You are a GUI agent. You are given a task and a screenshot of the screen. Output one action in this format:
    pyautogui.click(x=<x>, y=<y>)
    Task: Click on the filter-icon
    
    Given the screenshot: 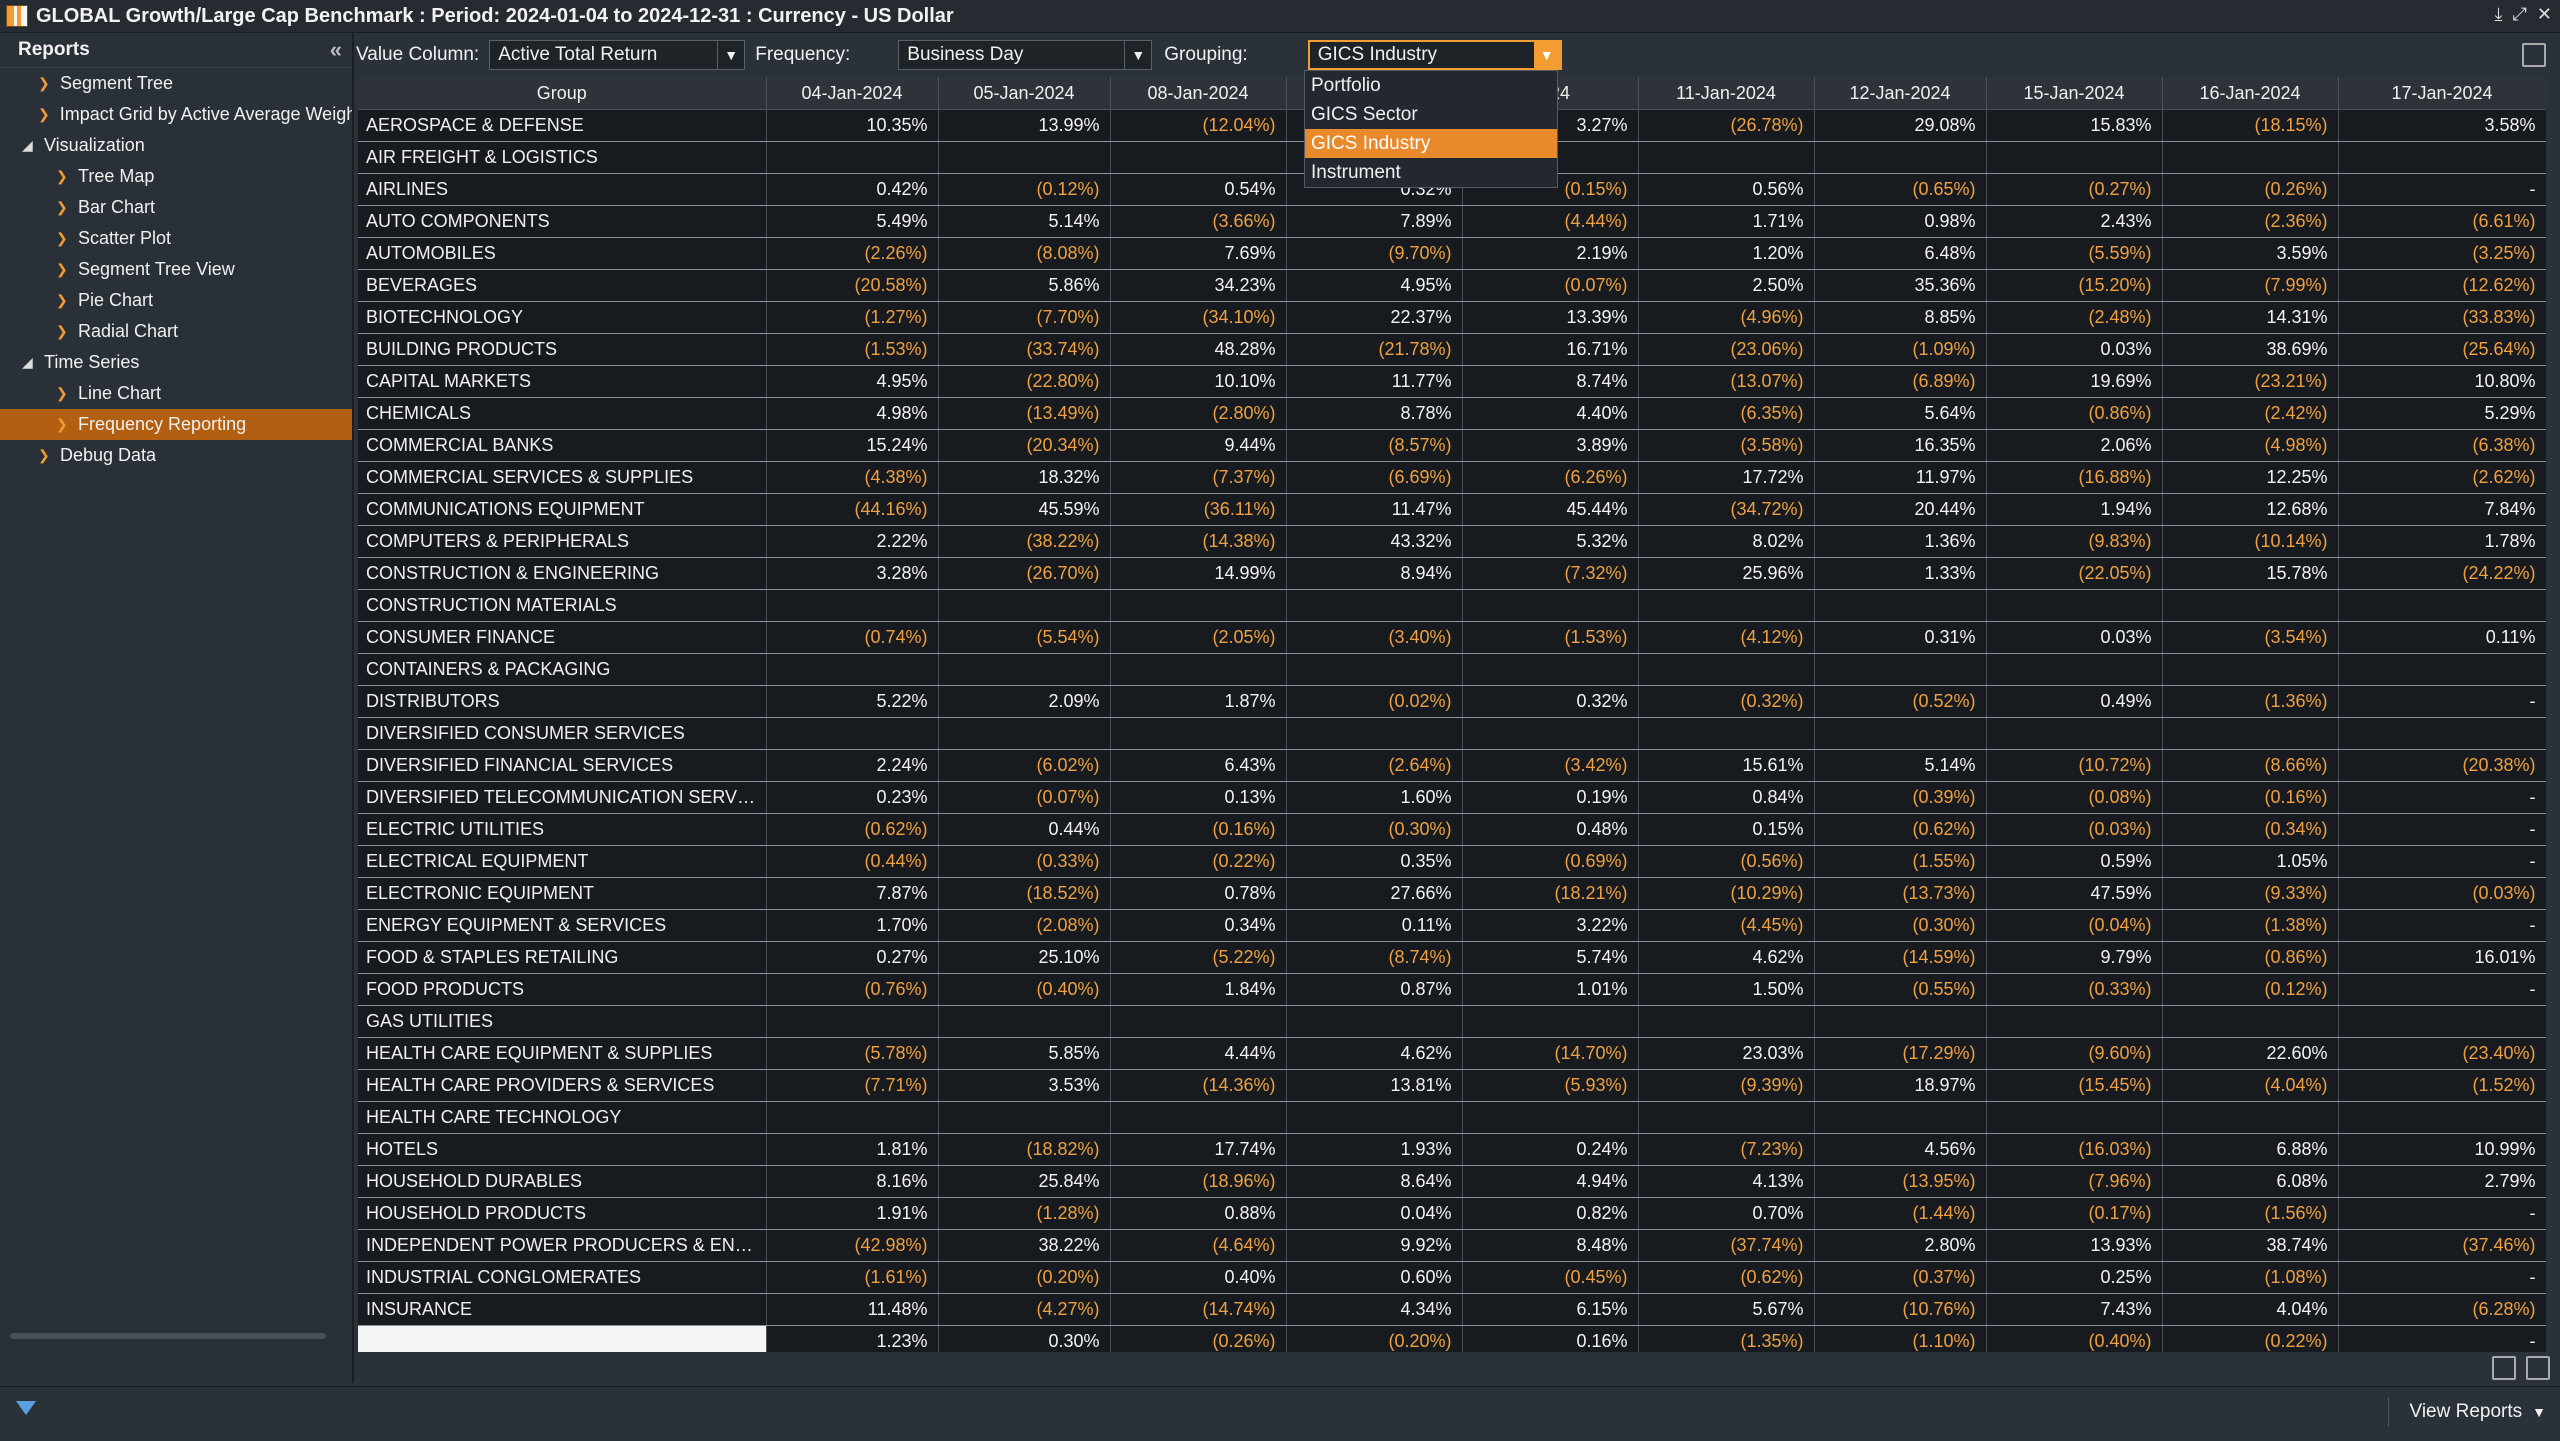 What is the action you would take?
    pyautogui.click(x=26, y=1408)
    